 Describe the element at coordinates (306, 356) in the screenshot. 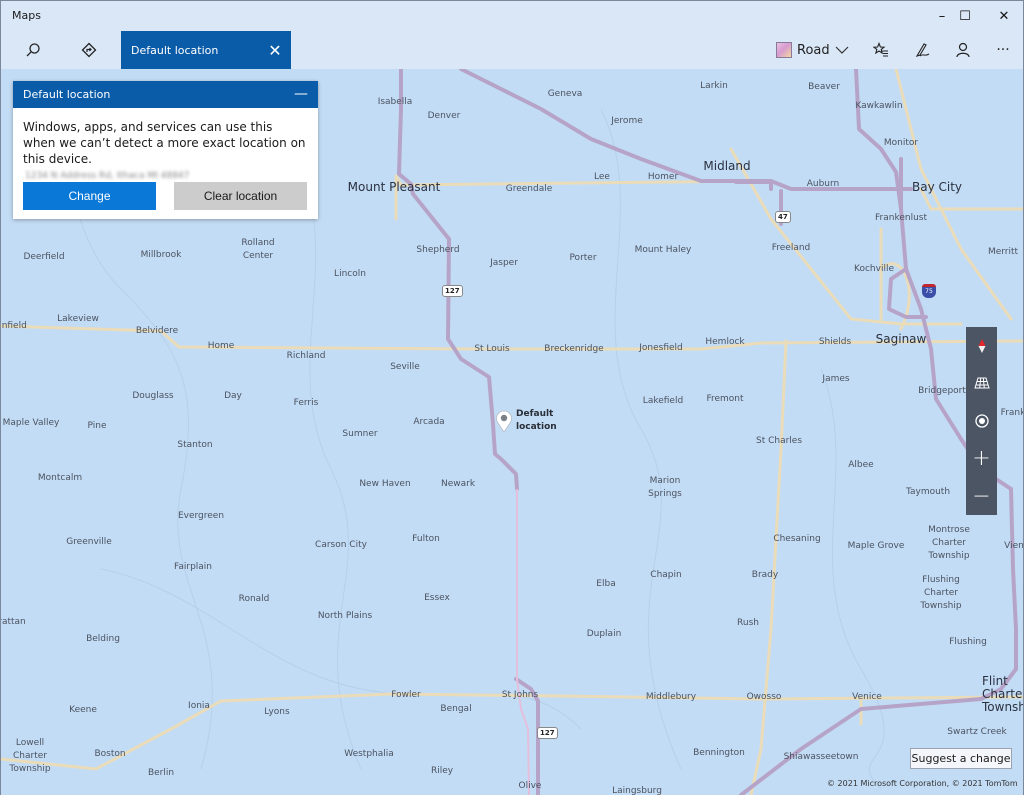

I see `place-label: Richland` at that location.